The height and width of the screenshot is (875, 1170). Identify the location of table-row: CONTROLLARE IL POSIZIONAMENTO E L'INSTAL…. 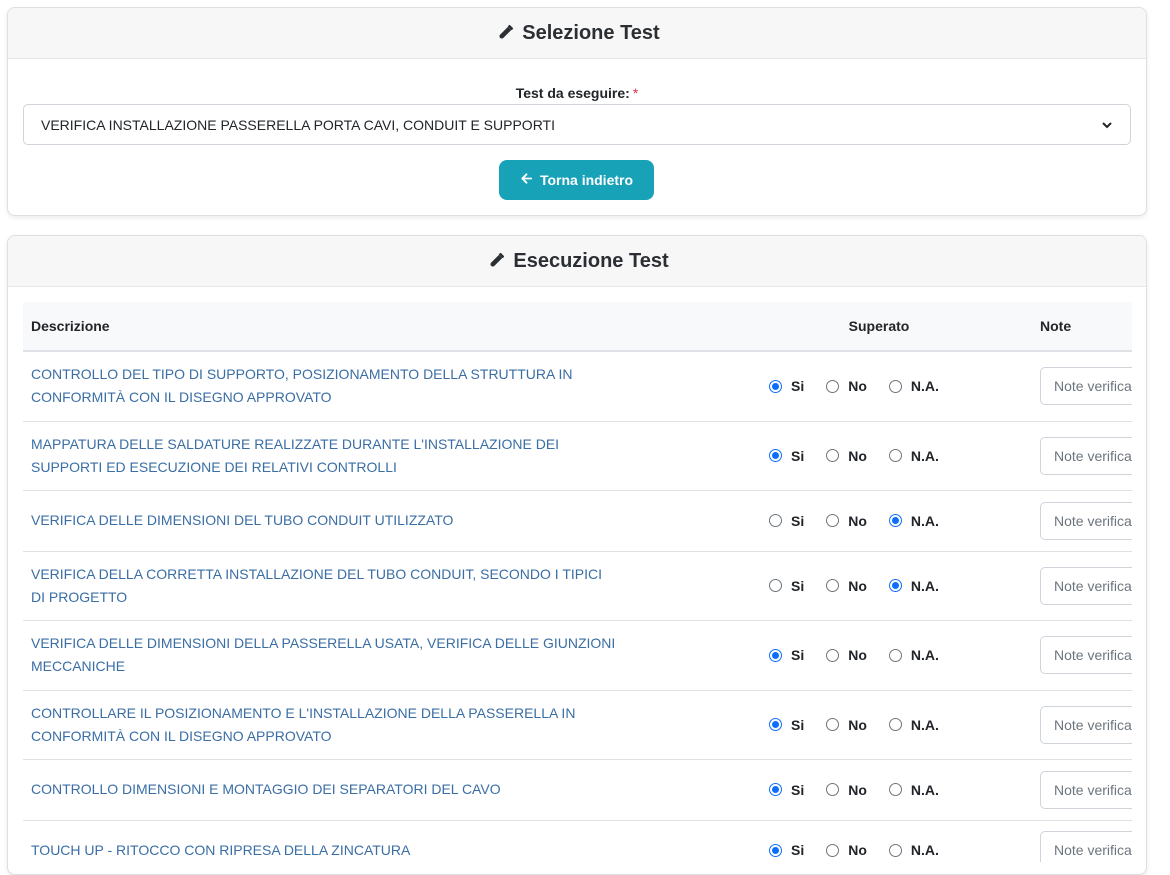
(577, 725).